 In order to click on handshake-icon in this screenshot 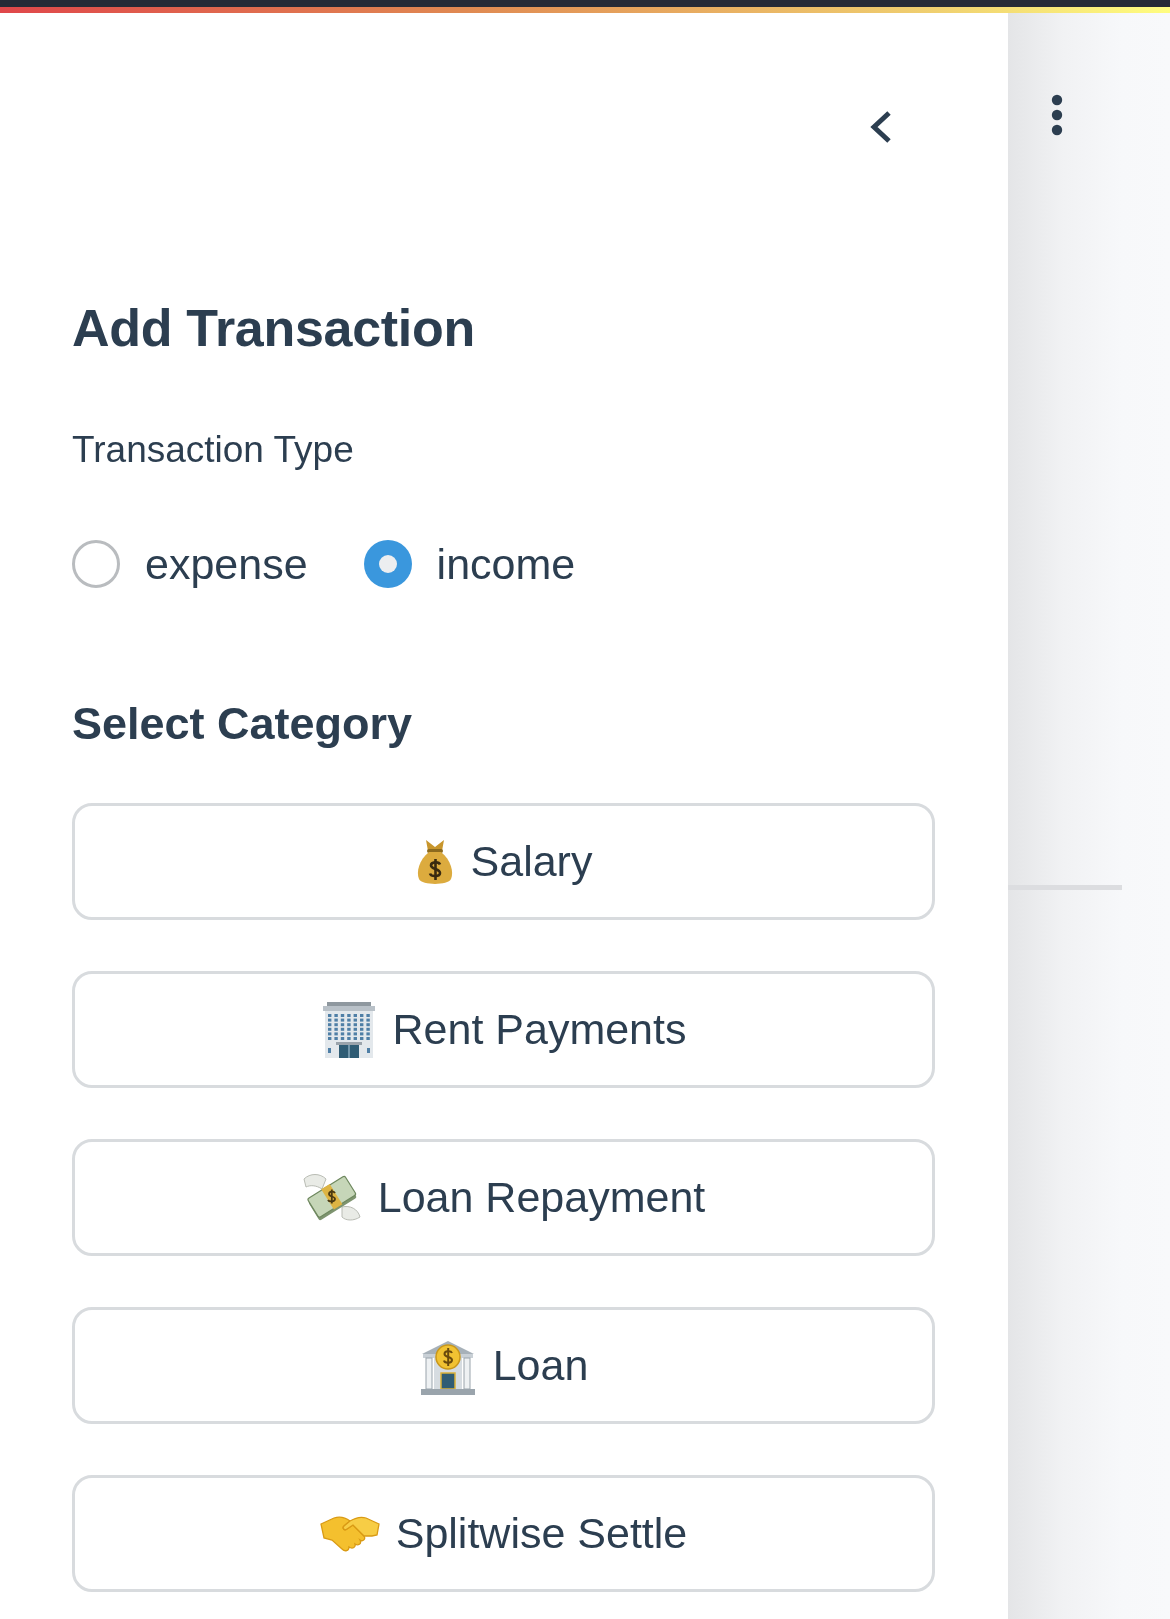, I will do `click(349, 1533)`.